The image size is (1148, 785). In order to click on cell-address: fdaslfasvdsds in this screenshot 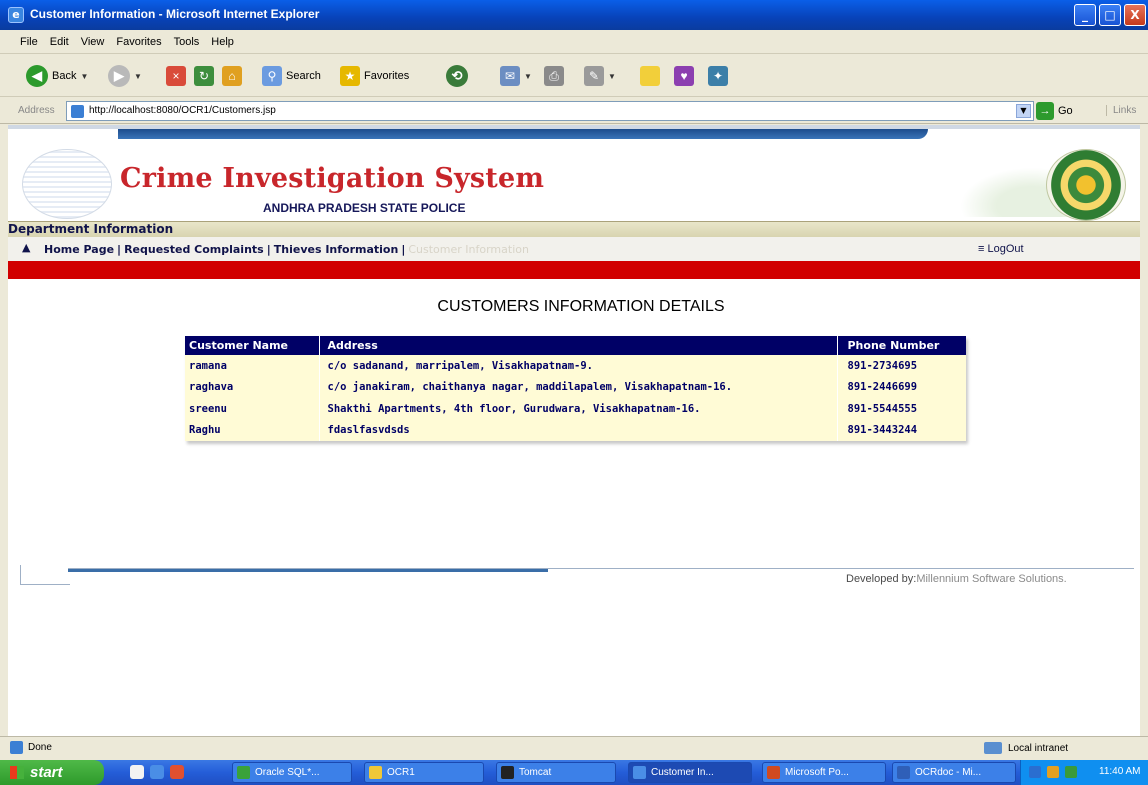, I will do `click(578, 430)`.